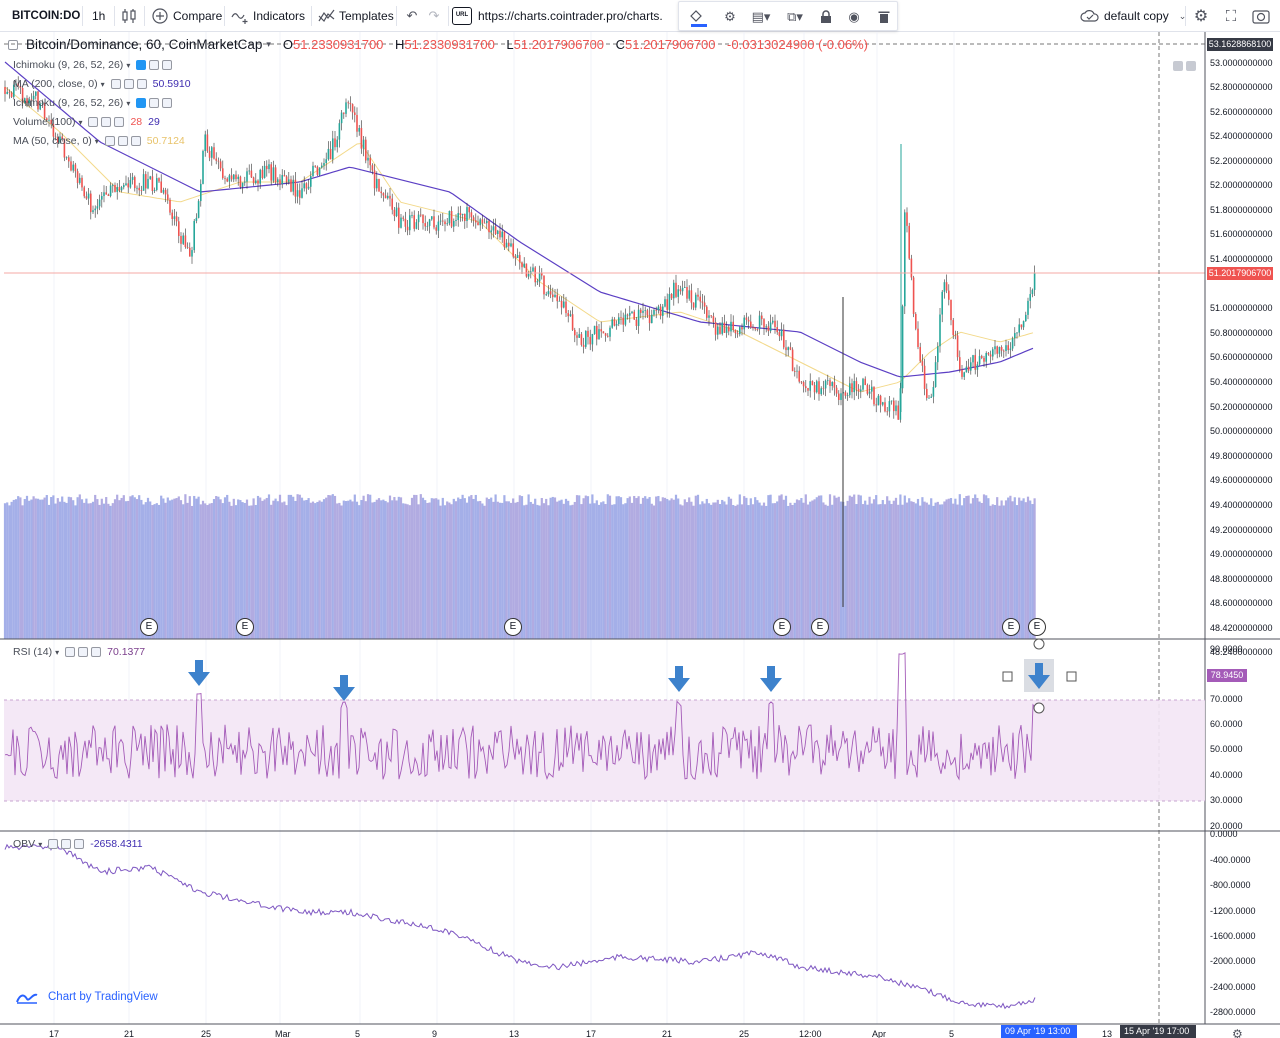 The image size is (1280, 1038). Describe the element at coordinates (144, 44) in the screenshot. I see `series-title: Bitcoin/Dominance, 60, CoinMarketCap` at that location.